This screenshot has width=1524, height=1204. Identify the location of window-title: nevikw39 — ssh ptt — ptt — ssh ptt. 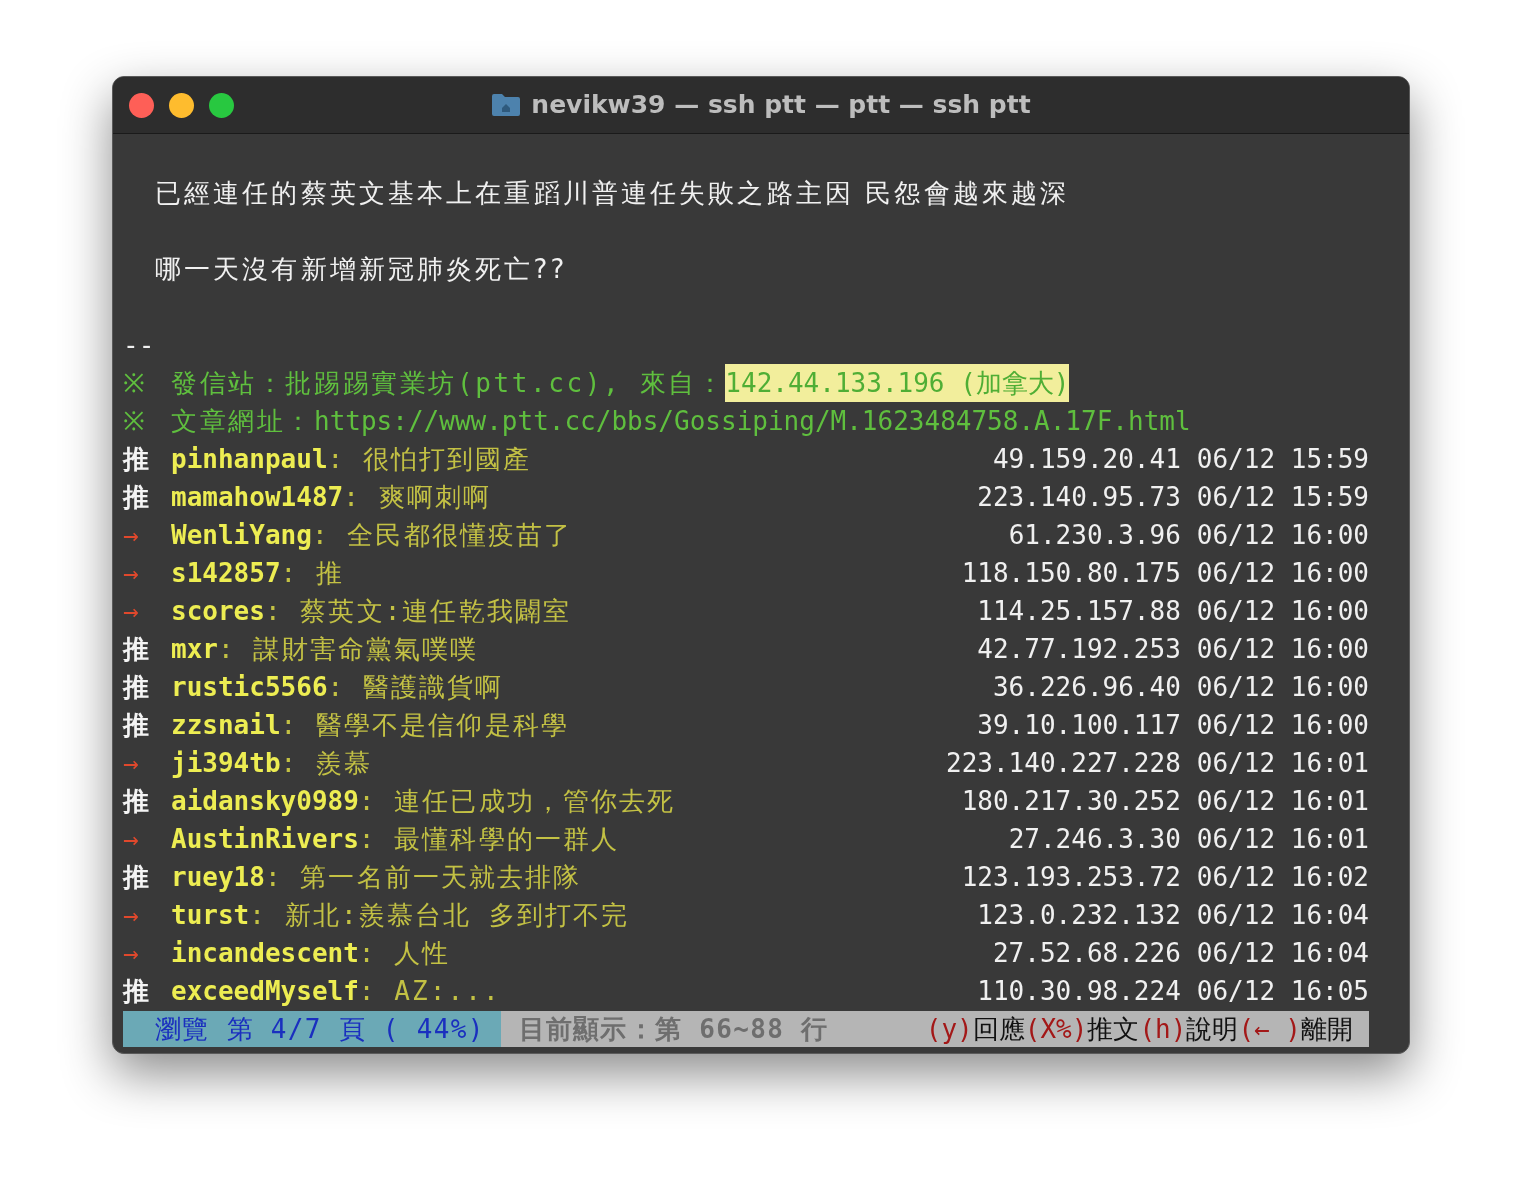
(781, 105).